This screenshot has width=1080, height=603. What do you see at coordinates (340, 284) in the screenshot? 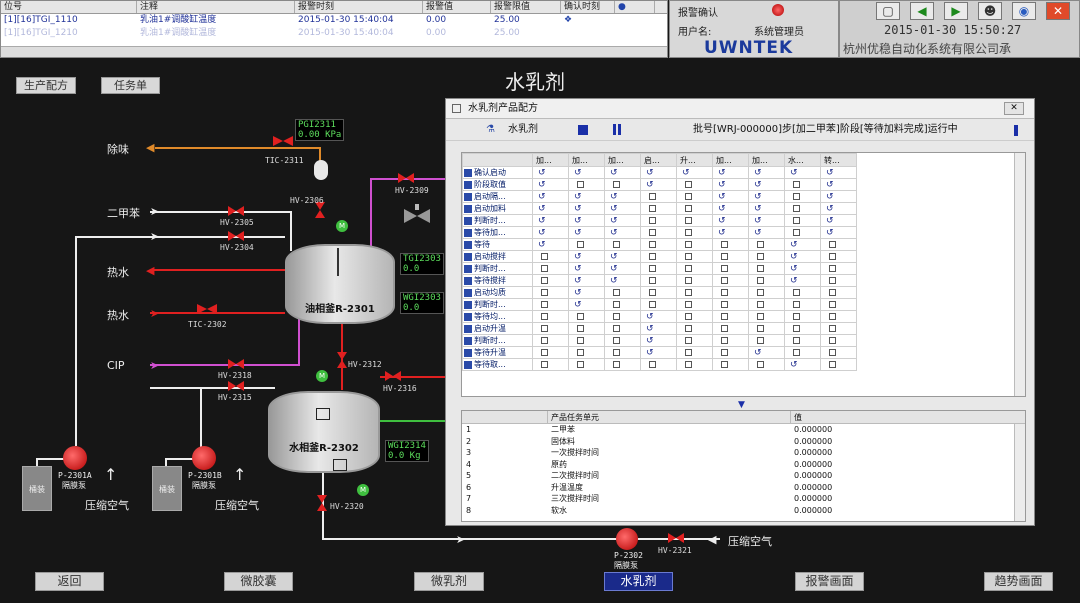
I see `oil-phase-tank: 油相釜R-2301` at bounding box center [340, 284].